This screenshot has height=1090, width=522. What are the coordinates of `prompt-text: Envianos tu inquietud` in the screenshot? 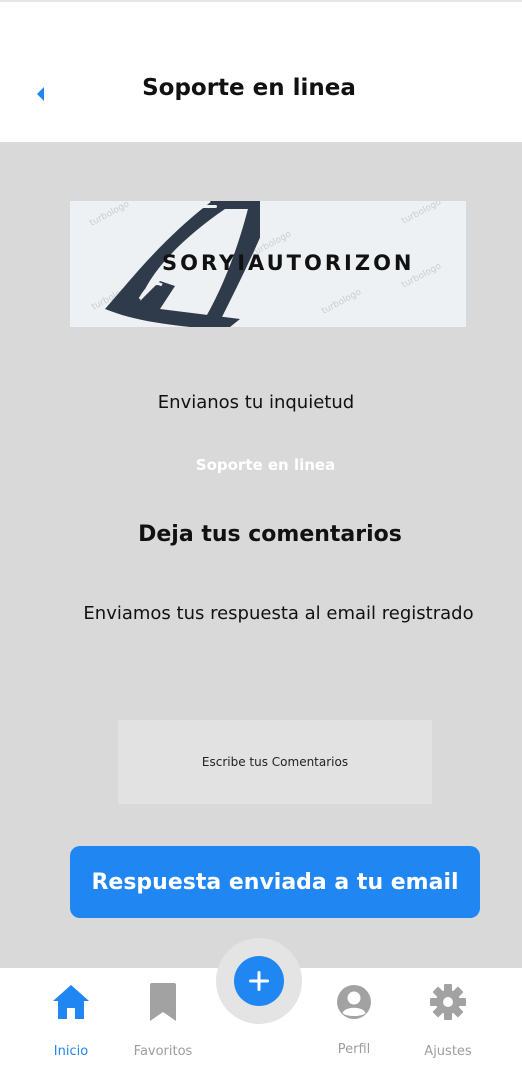 It's located at (256, 402).